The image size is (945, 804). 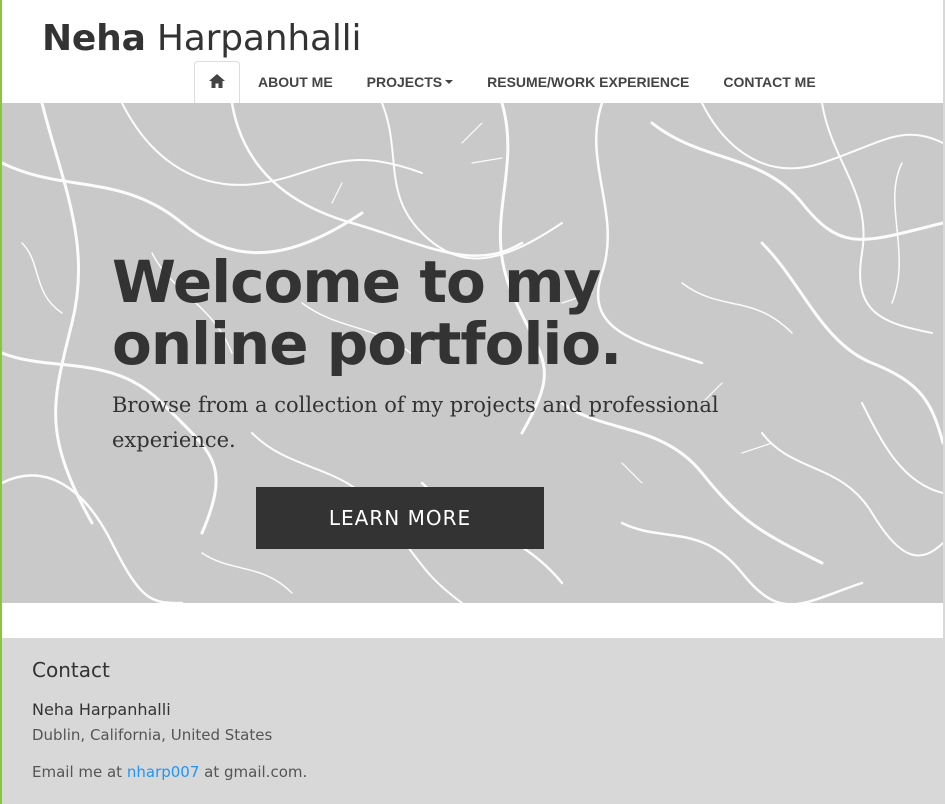 I want to click on learn-more-button: LEARN MORE, so click(x=400, y=518).